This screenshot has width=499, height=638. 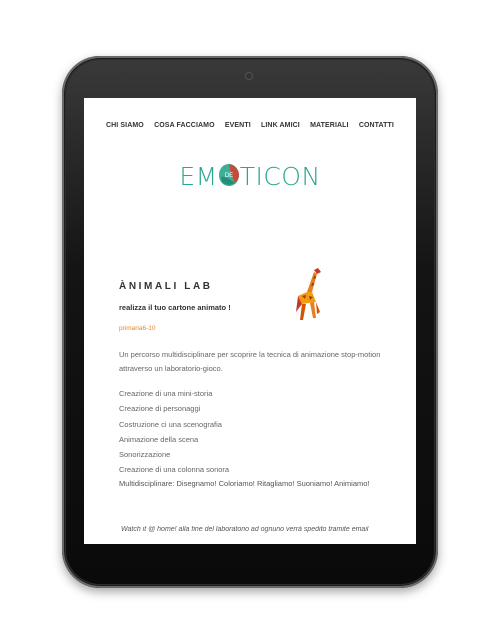 What do you see at coordinates (198, 176) in the screenshot?
I see `logo-text-left: EM` at bounding box center [198, 176].